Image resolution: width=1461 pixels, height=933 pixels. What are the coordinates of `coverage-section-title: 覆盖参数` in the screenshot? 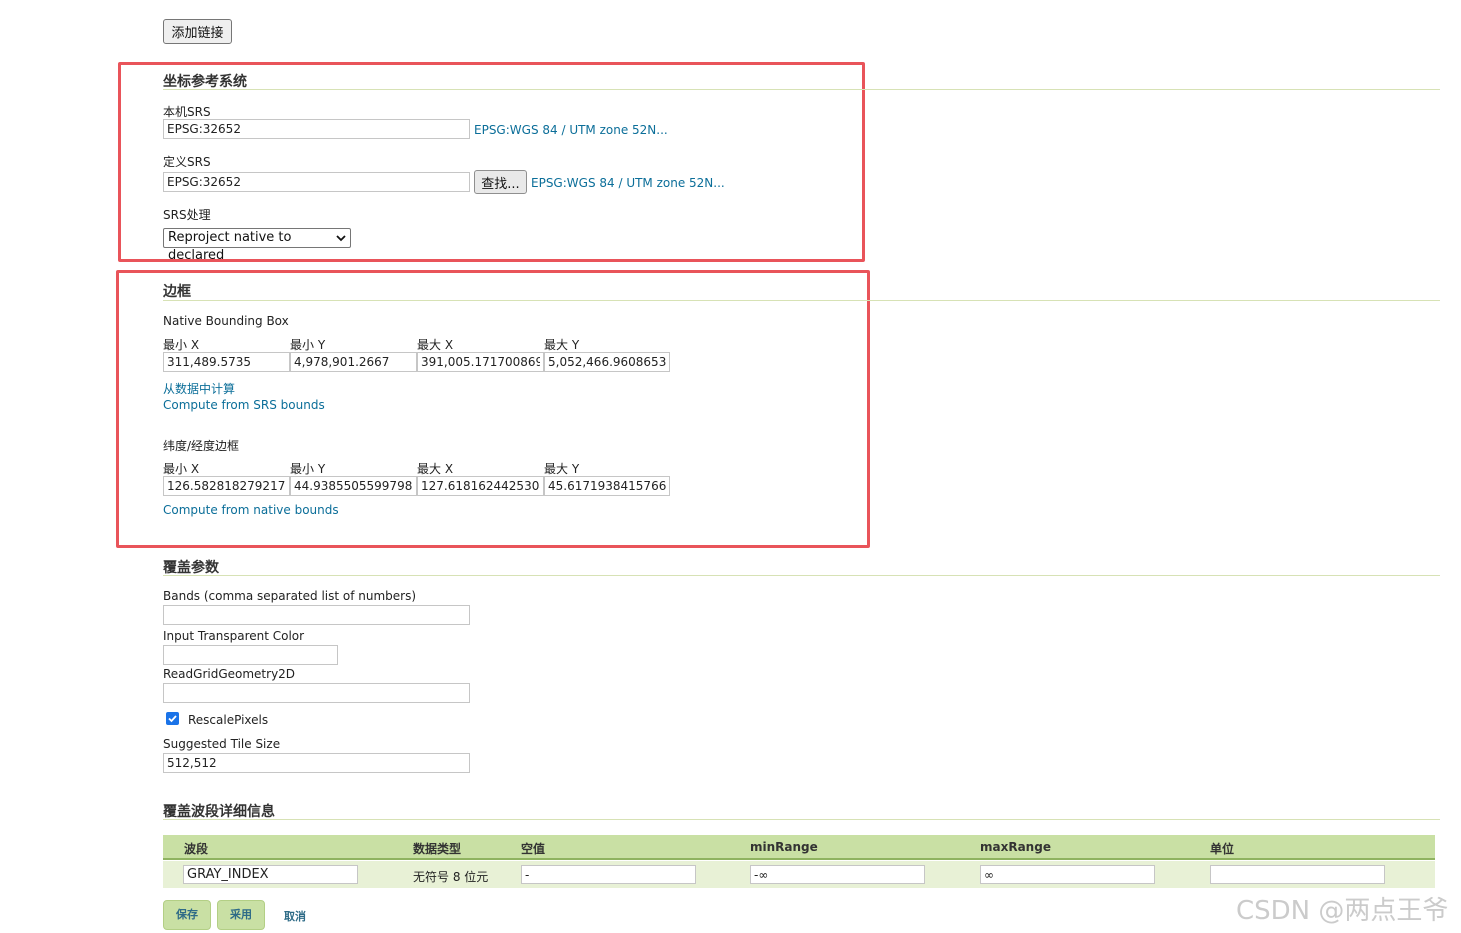 It's located at (191, 568).